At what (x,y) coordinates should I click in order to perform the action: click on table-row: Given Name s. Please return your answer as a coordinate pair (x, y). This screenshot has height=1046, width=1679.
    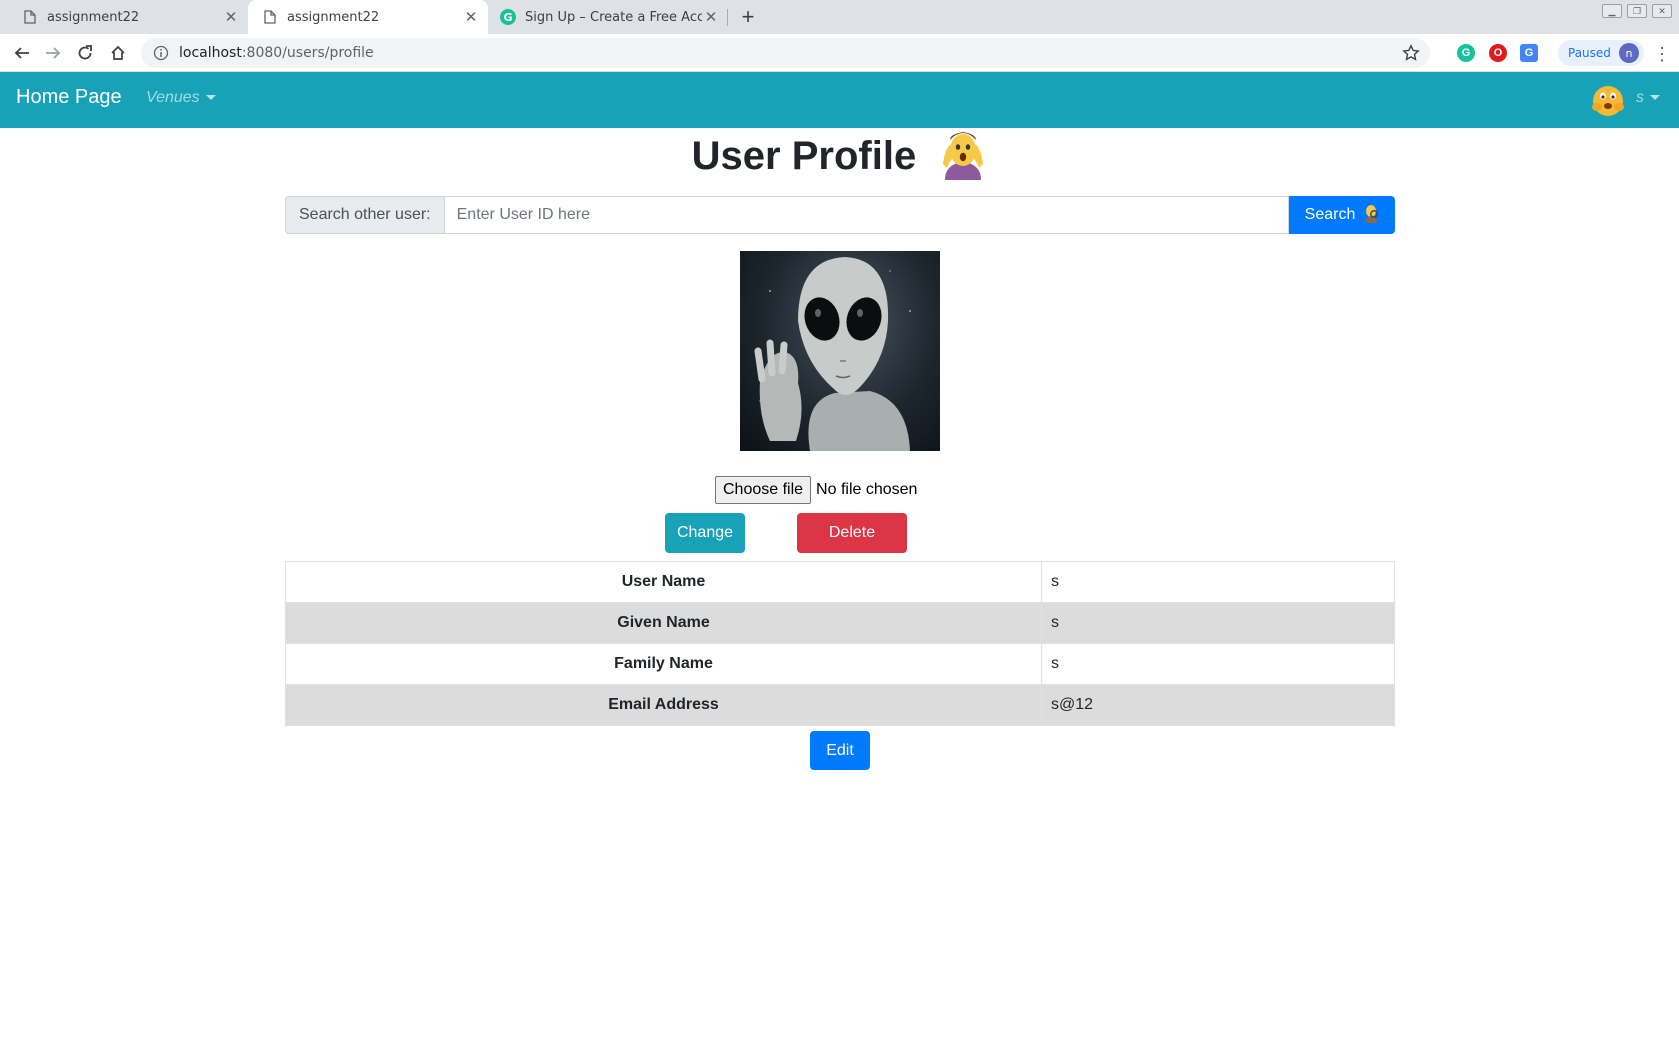
    Looking at the image, I should click on (840, 623).